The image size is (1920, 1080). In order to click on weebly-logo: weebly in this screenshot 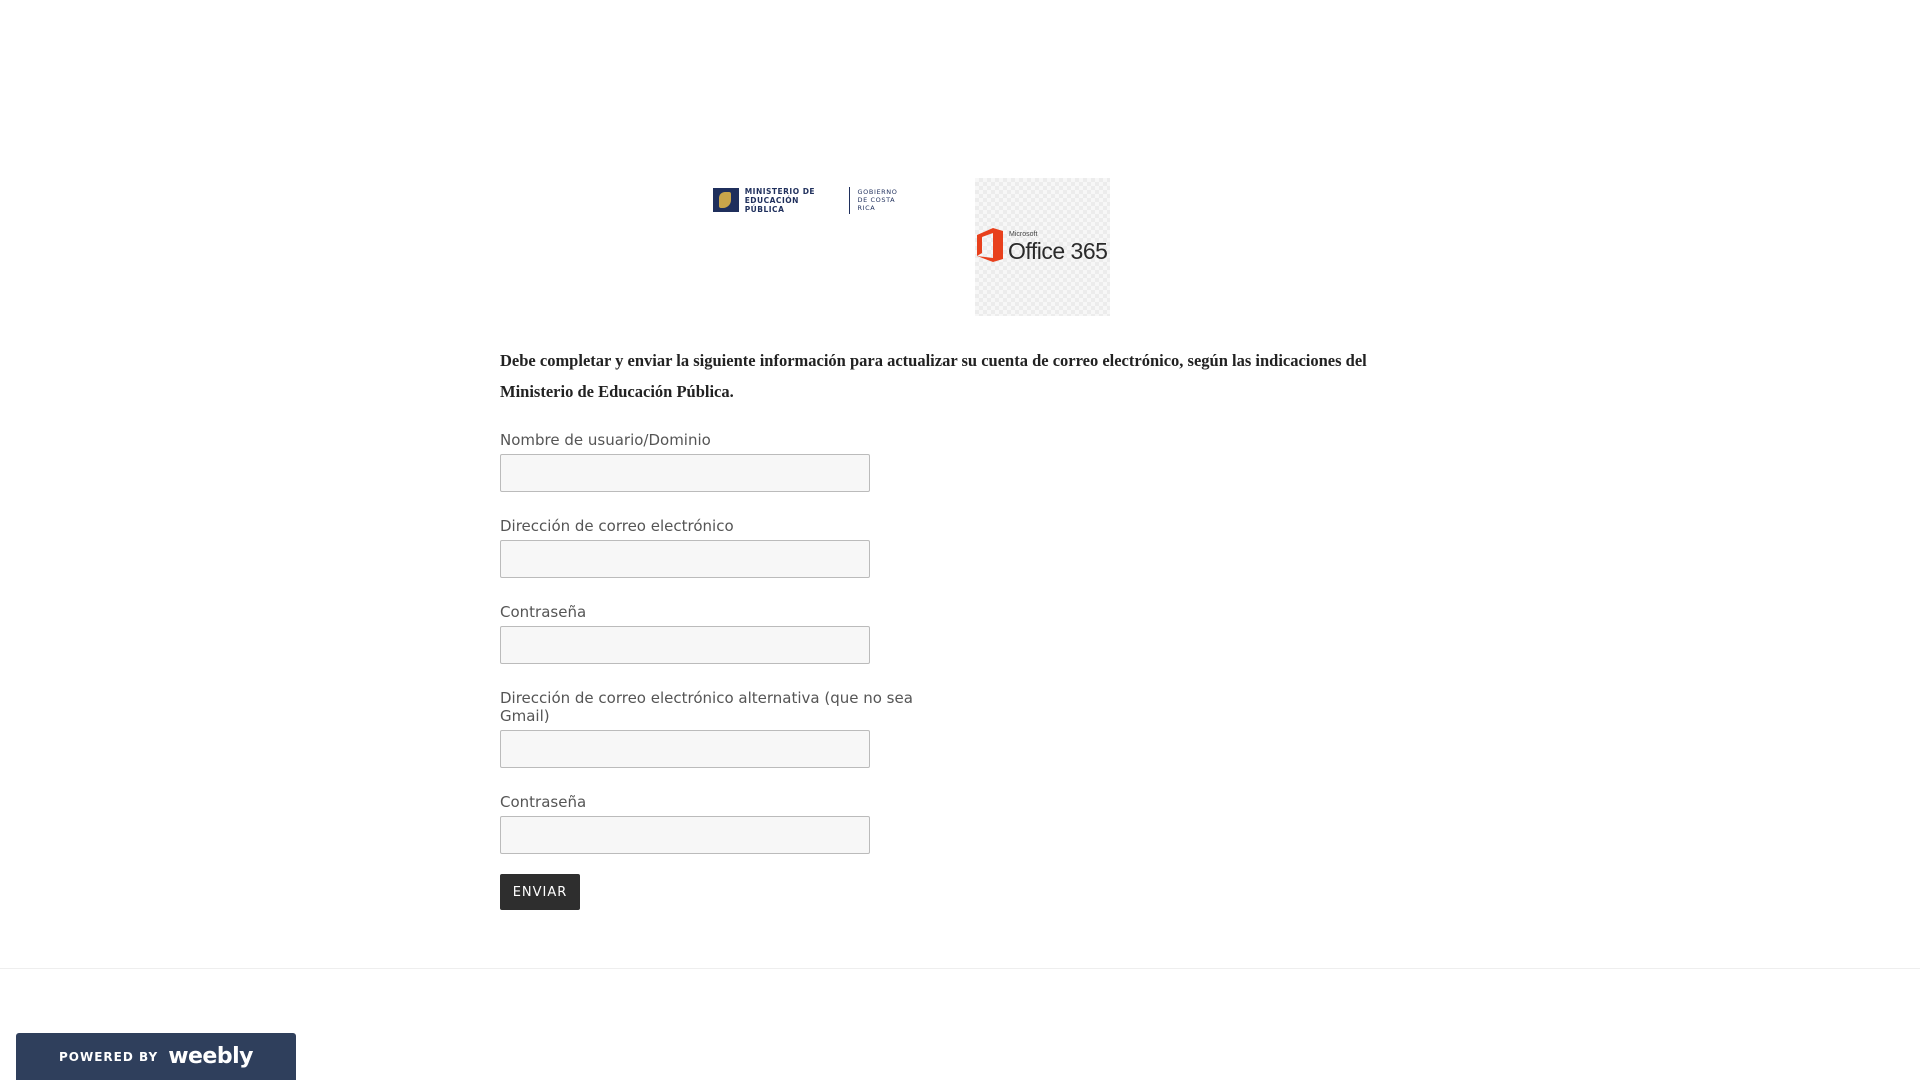, I will do `click(210, 1056)`.